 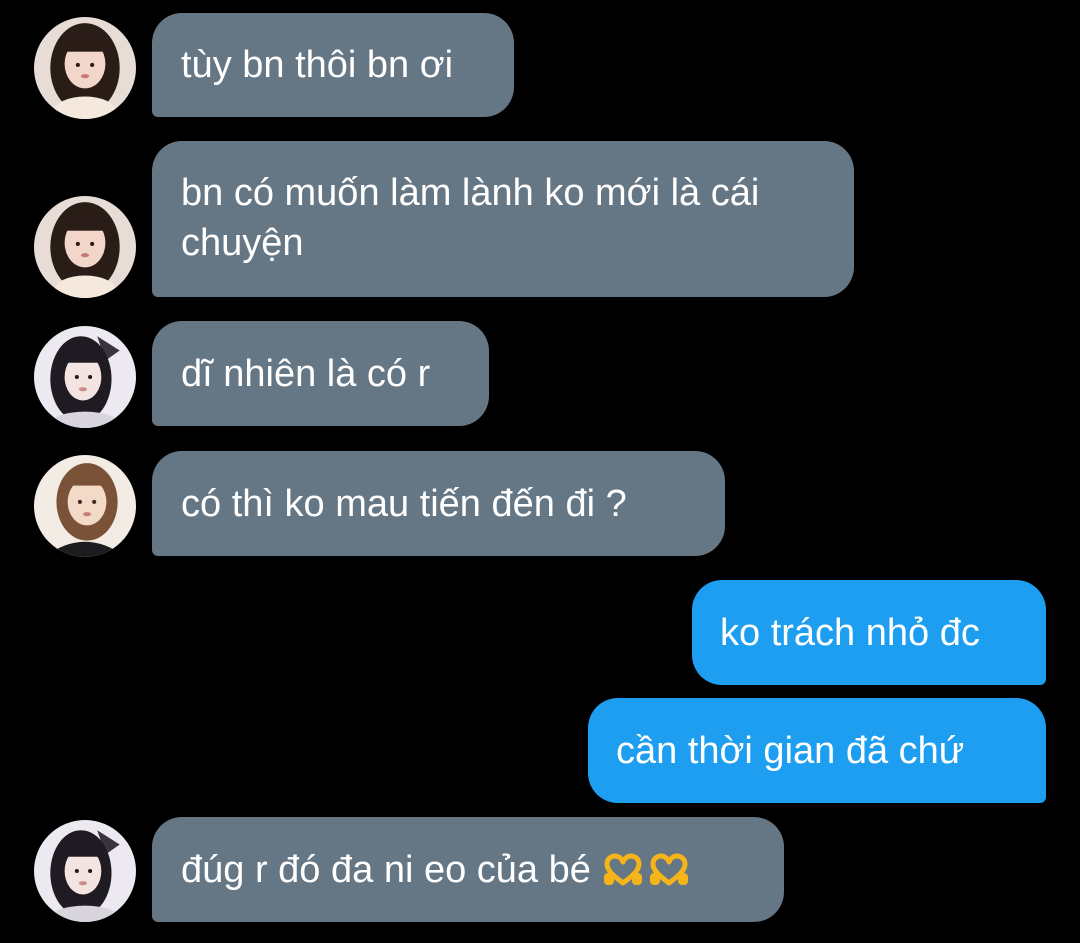 I want to click on message-text: dĩ nhiên là có r, so click(x=306, y=373).